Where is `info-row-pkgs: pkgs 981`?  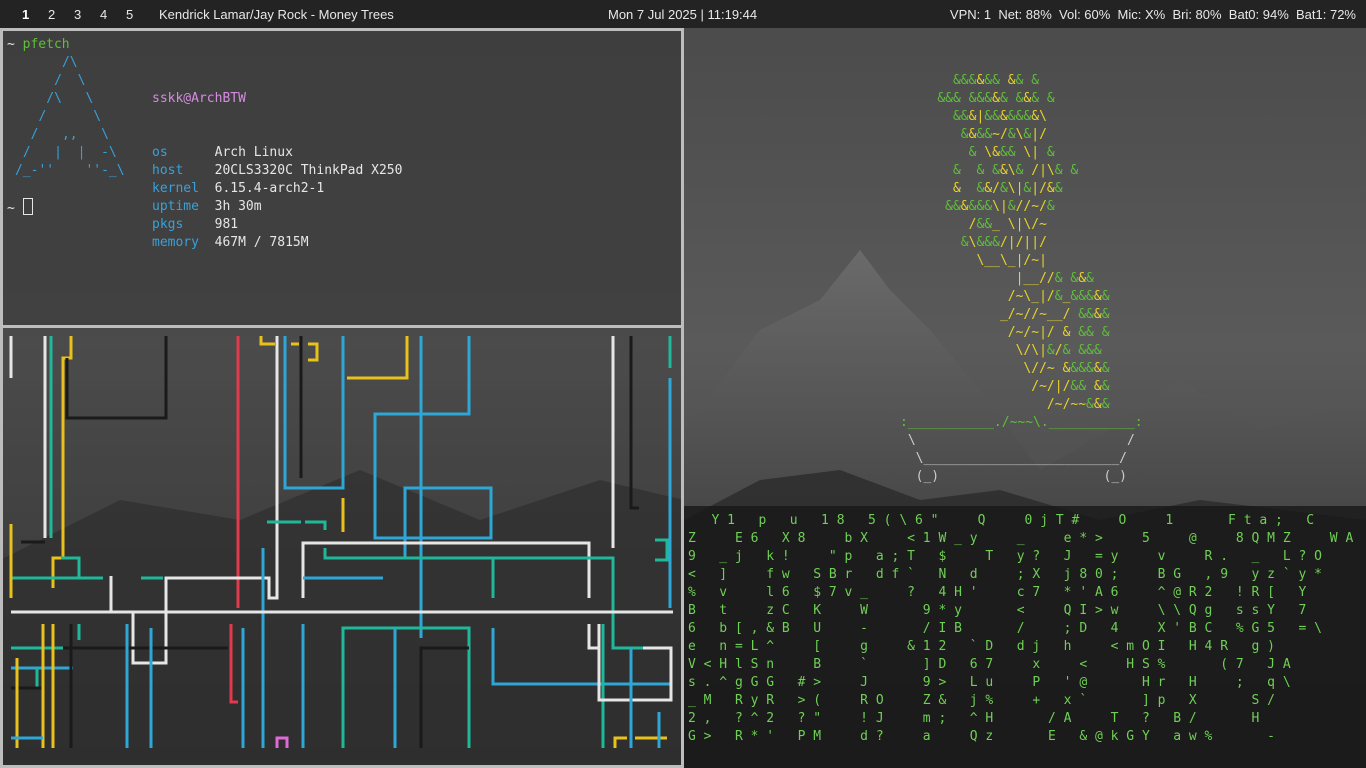
info-row-pkgs: pkgs 981 is located at coordinates (277, 225).